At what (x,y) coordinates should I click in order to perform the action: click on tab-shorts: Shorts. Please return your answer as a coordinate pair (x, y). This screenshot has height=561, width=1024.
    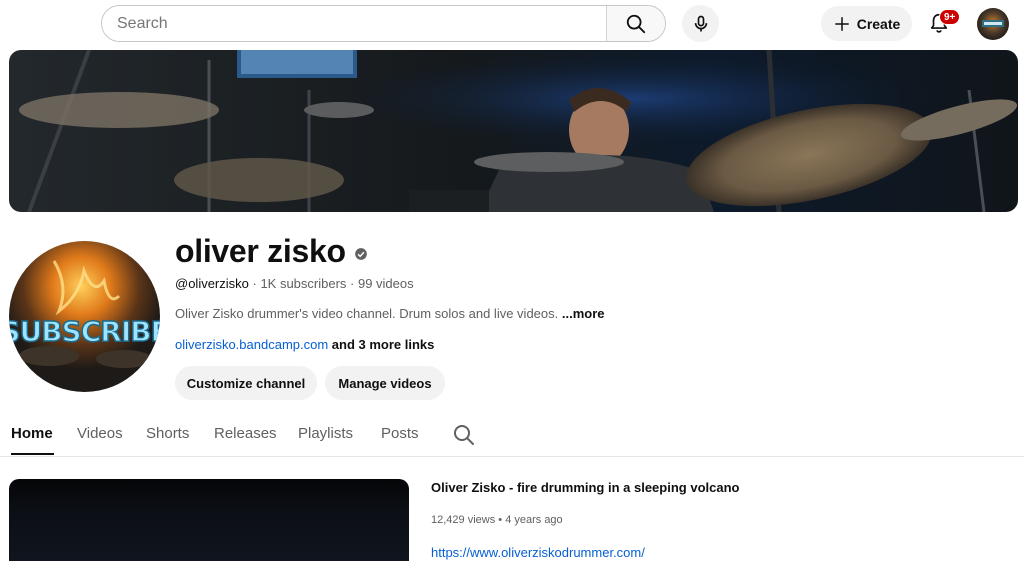
    Looking at the image, I should click on (167, 433).